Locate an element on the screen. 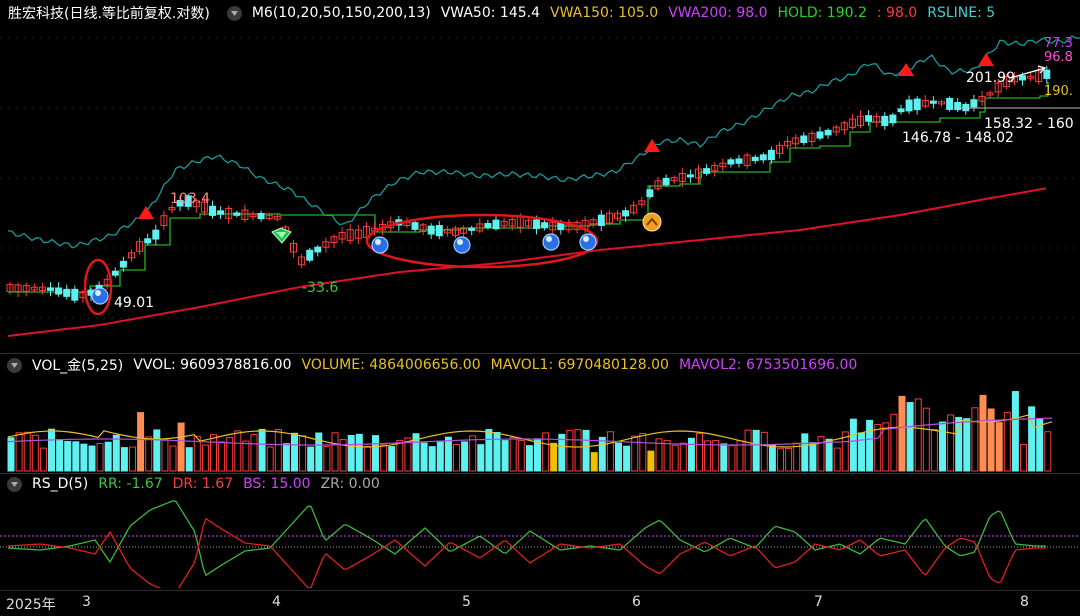  month-label-6: 6 is located at coordinates (636, 602).